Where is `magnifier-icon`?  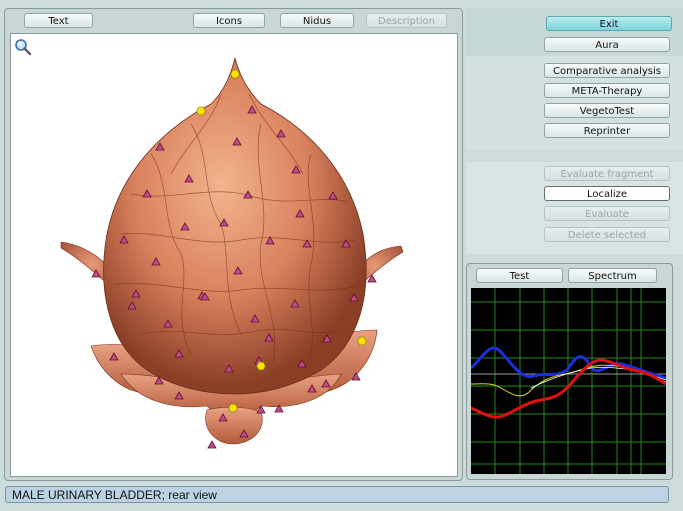 magnifier-icon is located at coordinates (23, 47).